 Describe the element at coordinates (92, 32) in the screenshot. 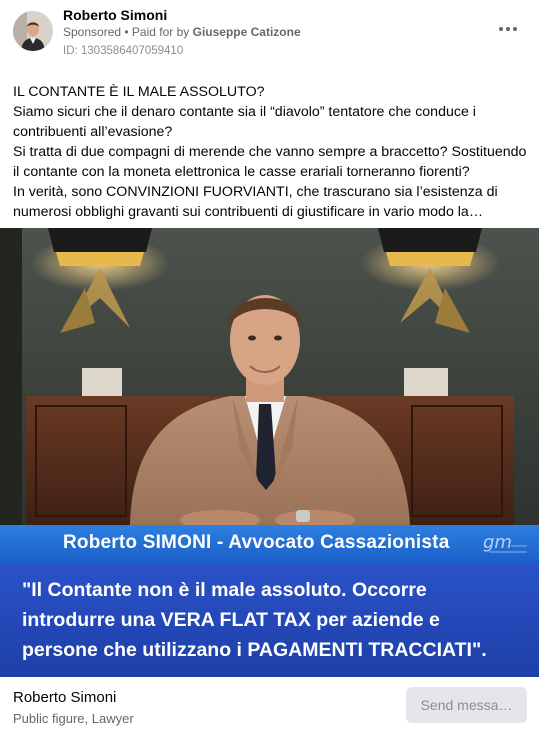

I see `sponsored-label: Sponsored` at that location.